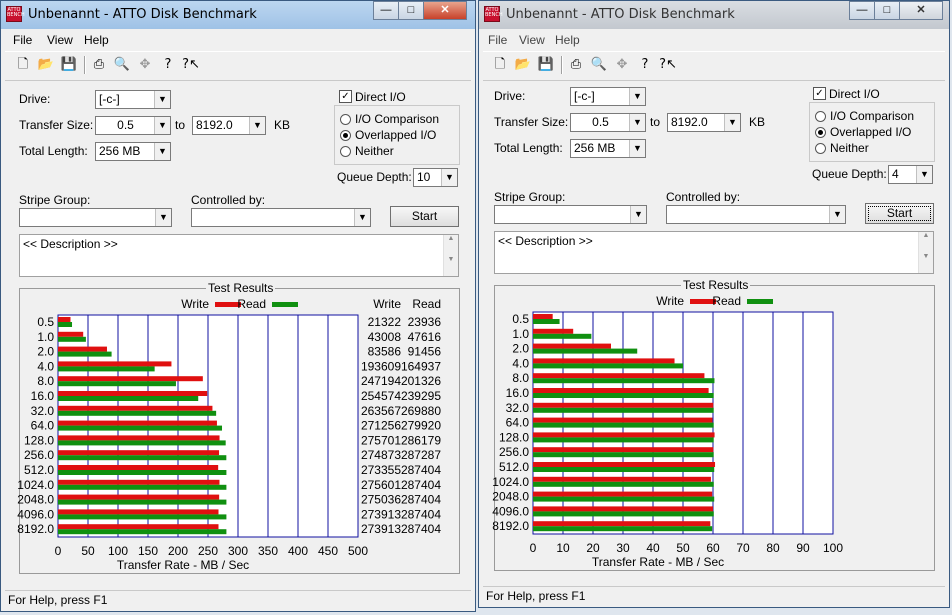  Describe the element at coordinates (425, 322) in the screenshot. I see `read-value: 23936` at that location.